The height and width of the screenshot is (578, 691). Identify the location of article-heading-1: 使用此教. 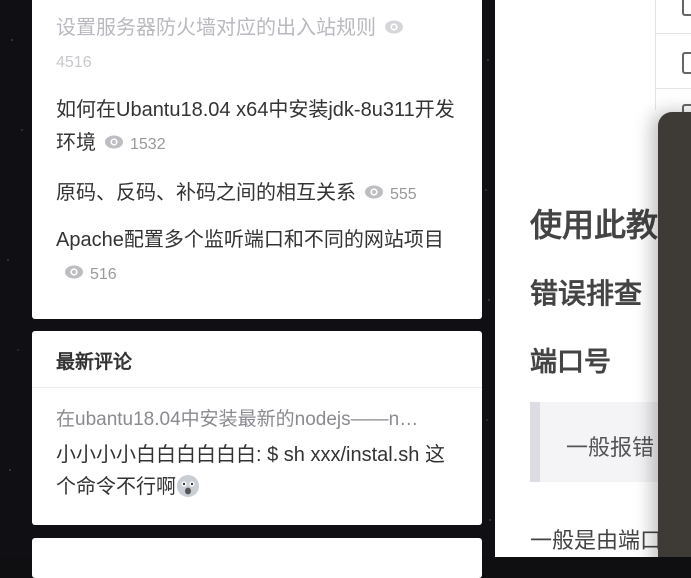
(594, 225).